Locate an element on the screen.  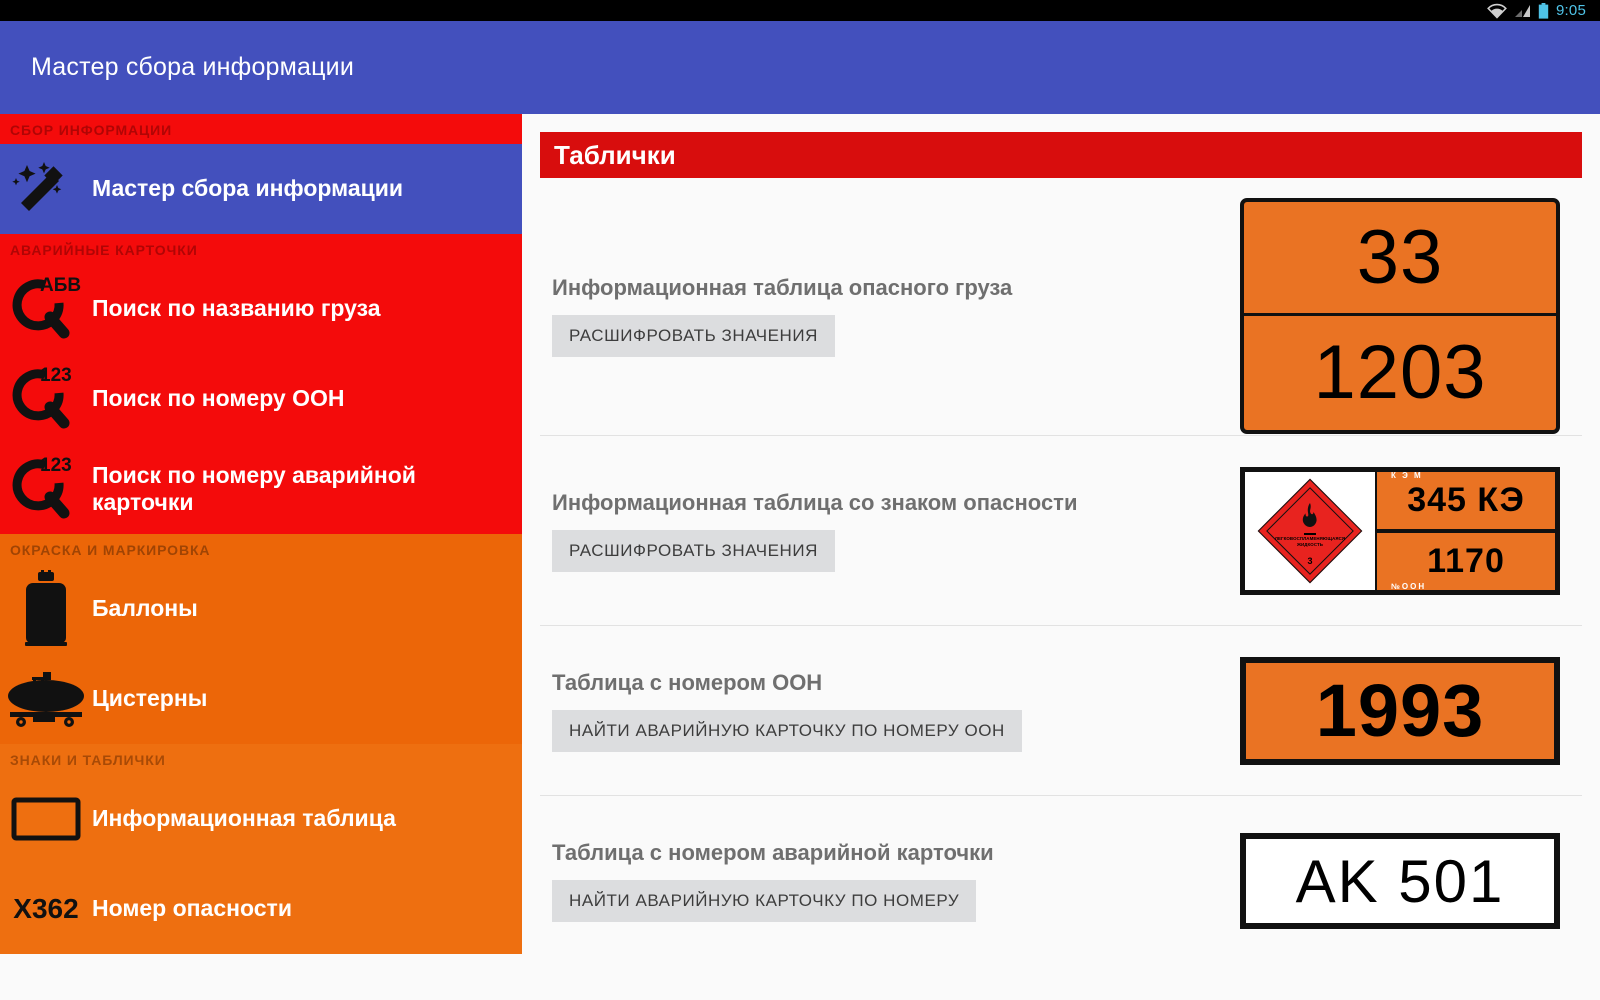
rectangle-plate-icon is located at coordinates (46, 819).